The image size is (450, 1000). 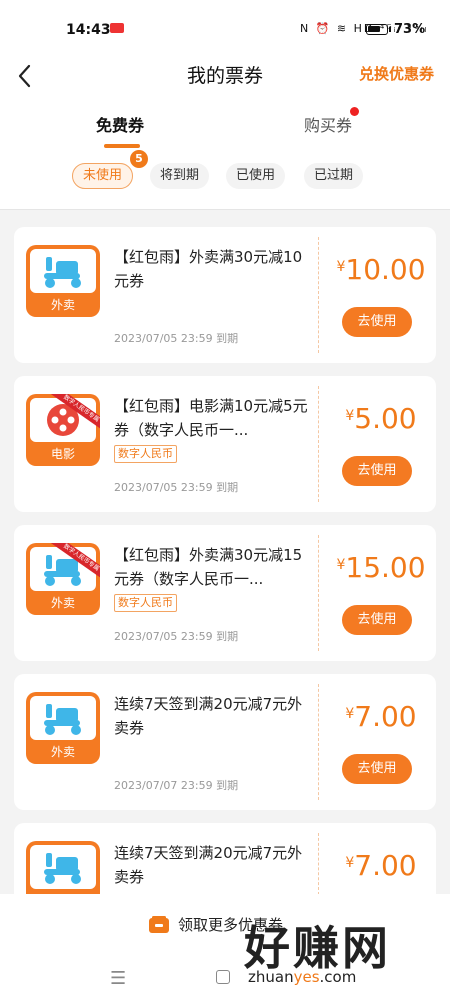 I want to click on home-square-icon, so click(x=223, y=977).